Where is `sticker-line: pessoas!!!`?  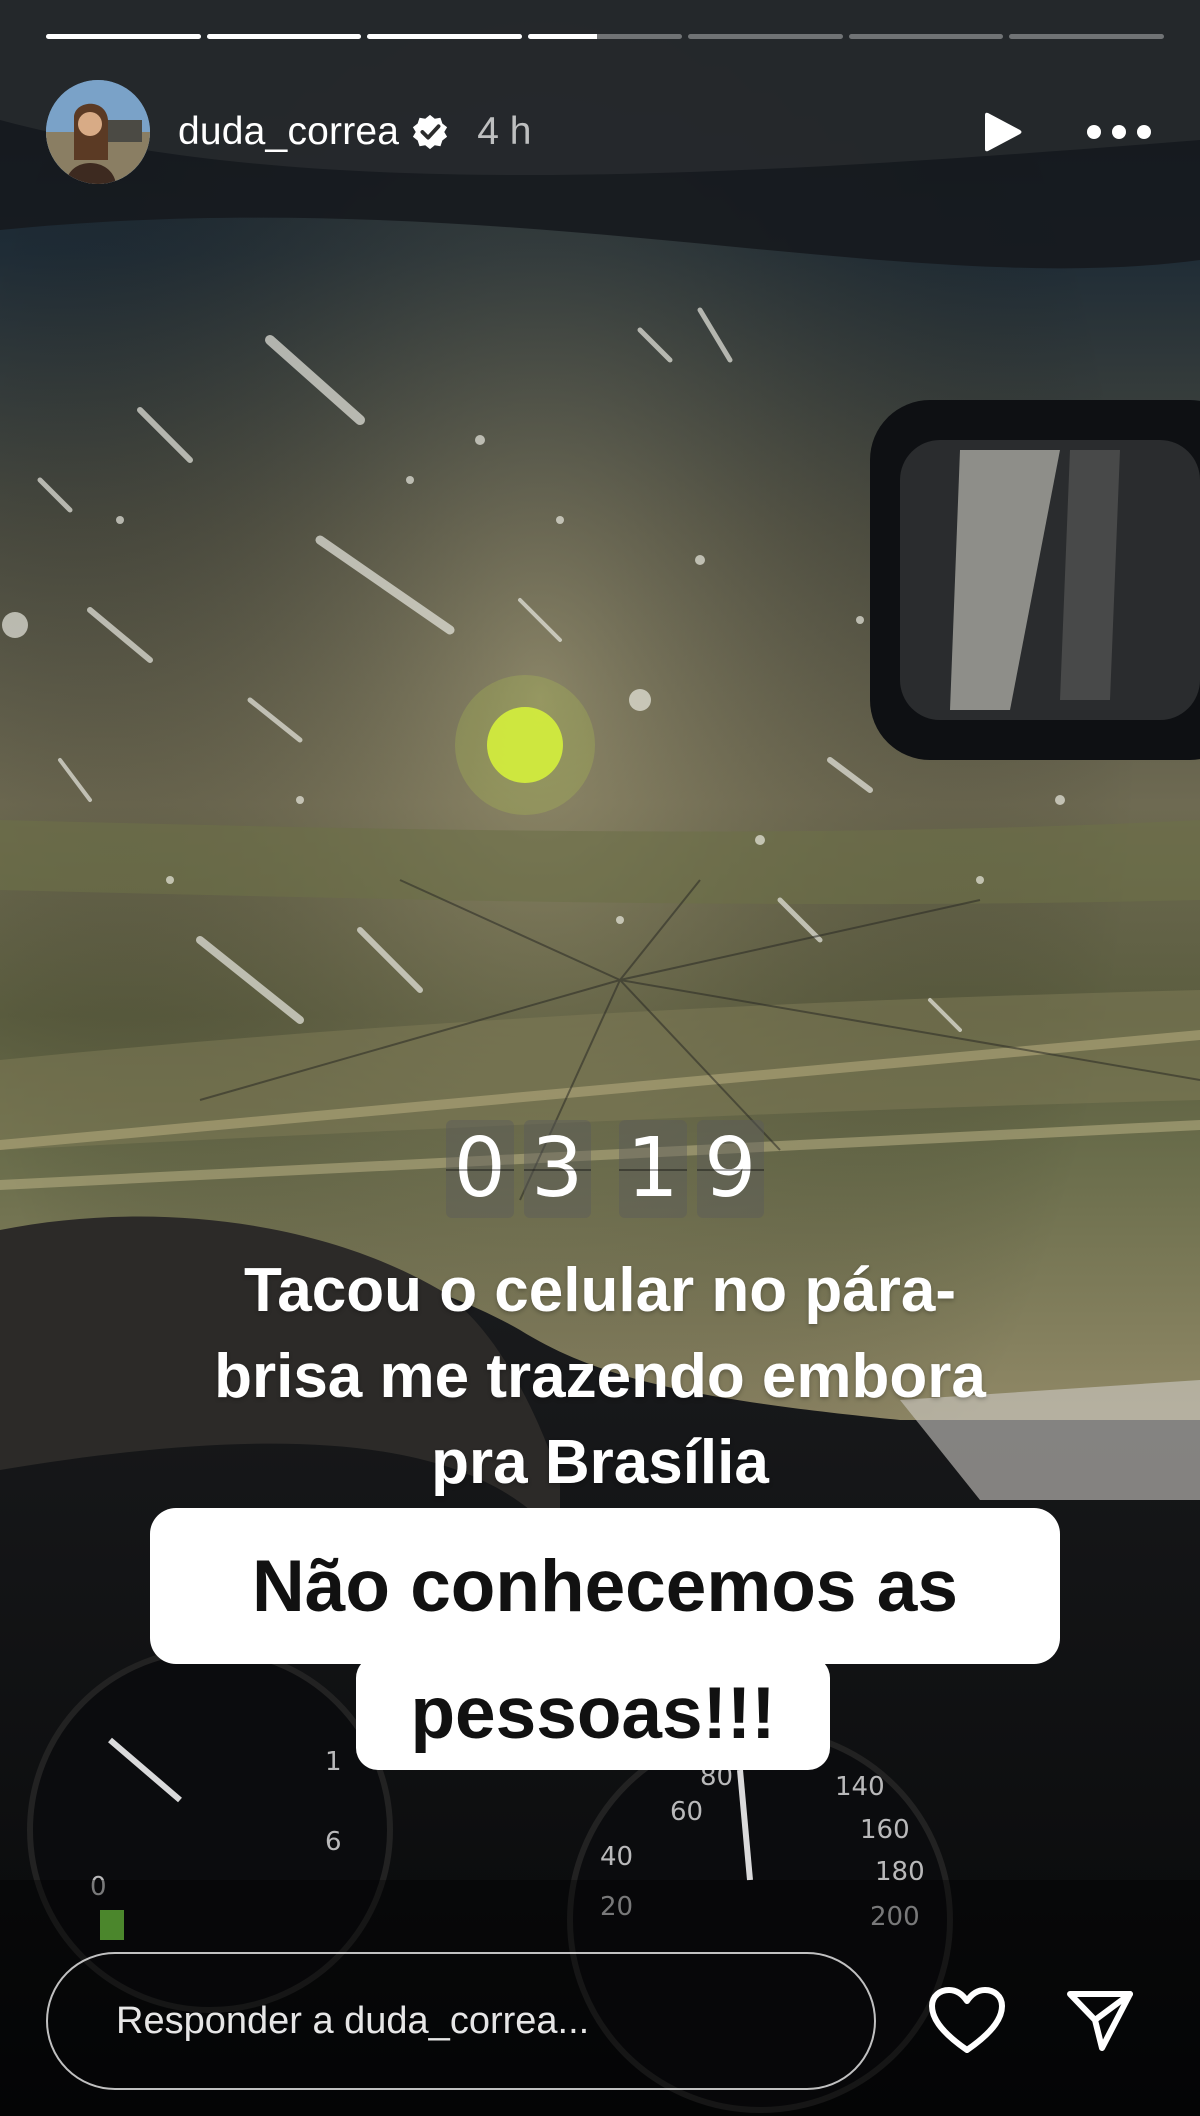 sticker-line: pessoas!!! is located at coordinates (593, 1713).